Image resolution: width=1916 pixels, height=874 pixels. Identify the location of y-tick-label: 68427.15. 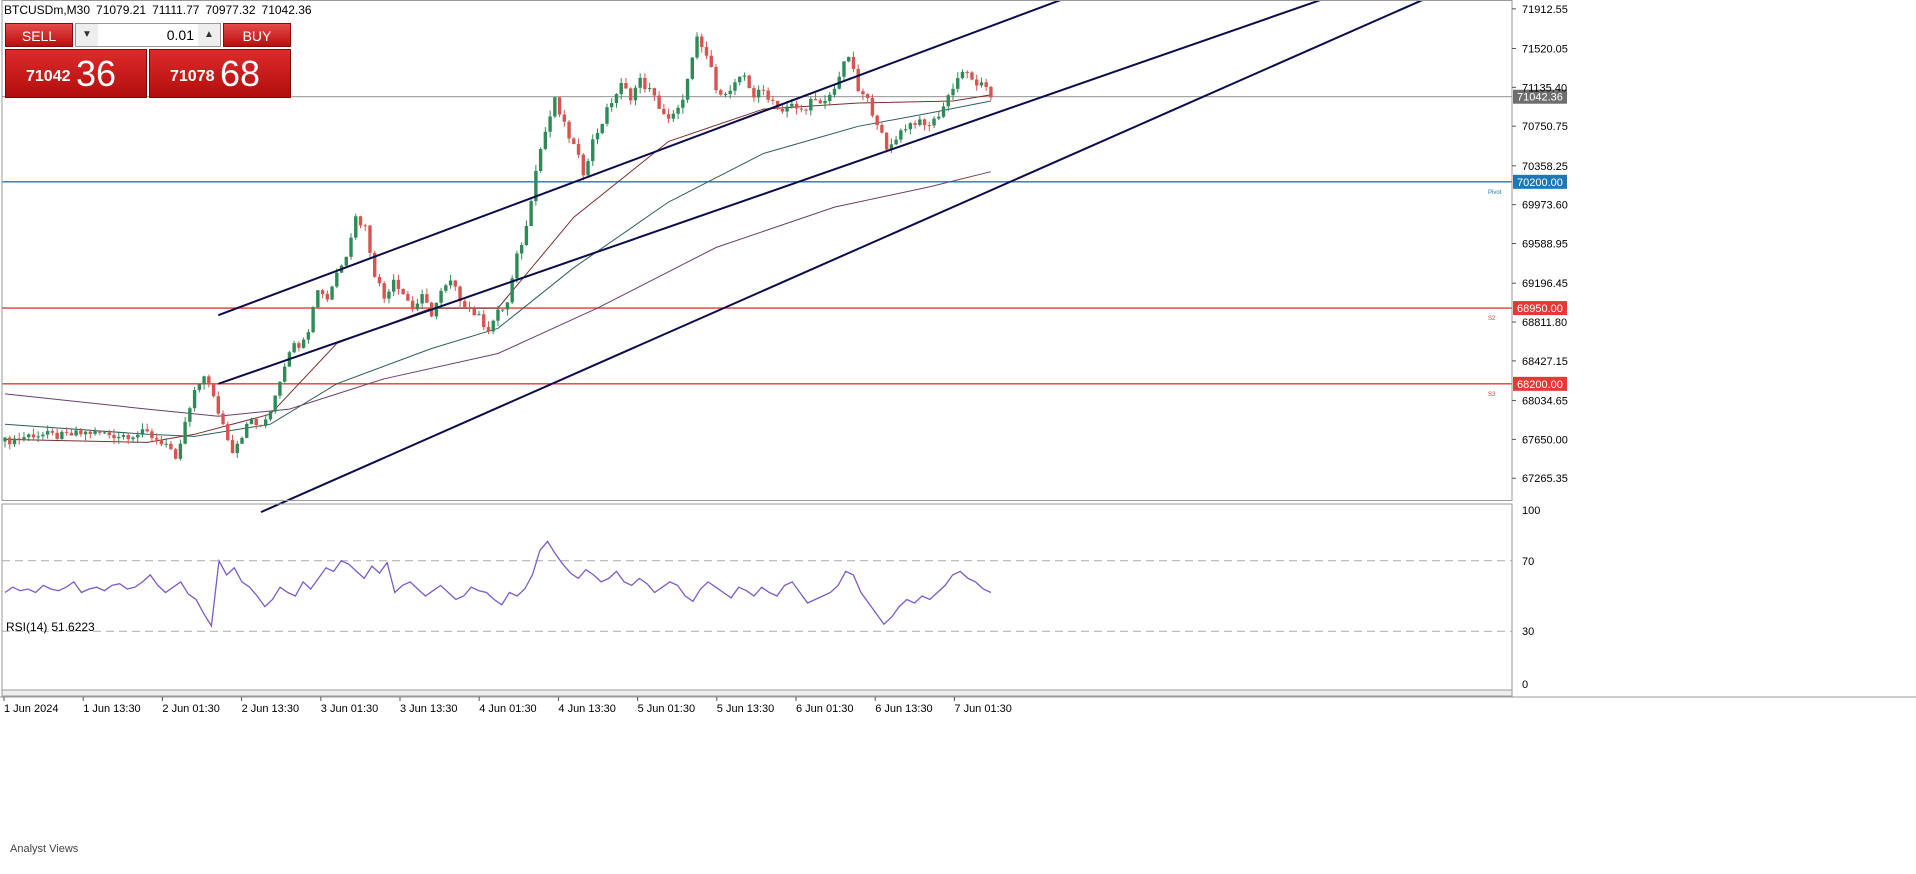
(1545, 362).